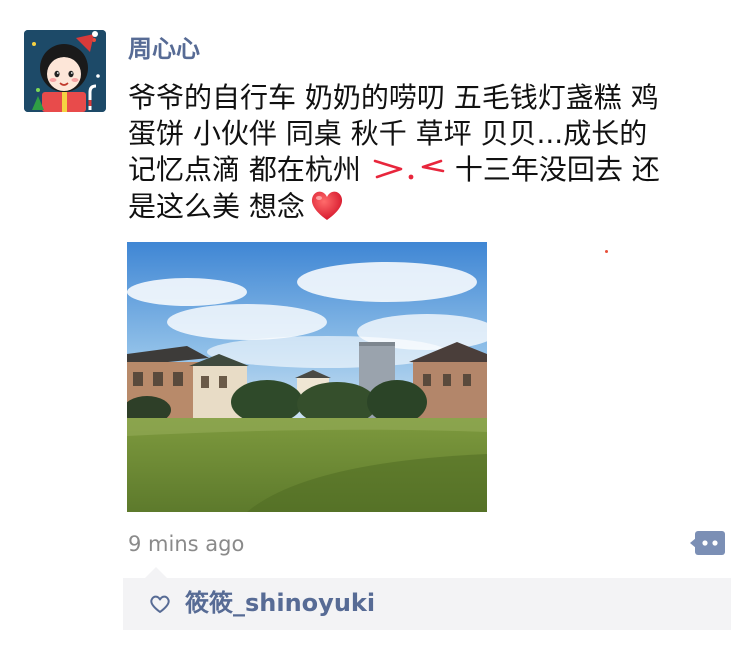 Image resolution: width=750 pixels, height=651 pixels. I want to click on handdrawn-face-doodle-icon, so click(409, 169).